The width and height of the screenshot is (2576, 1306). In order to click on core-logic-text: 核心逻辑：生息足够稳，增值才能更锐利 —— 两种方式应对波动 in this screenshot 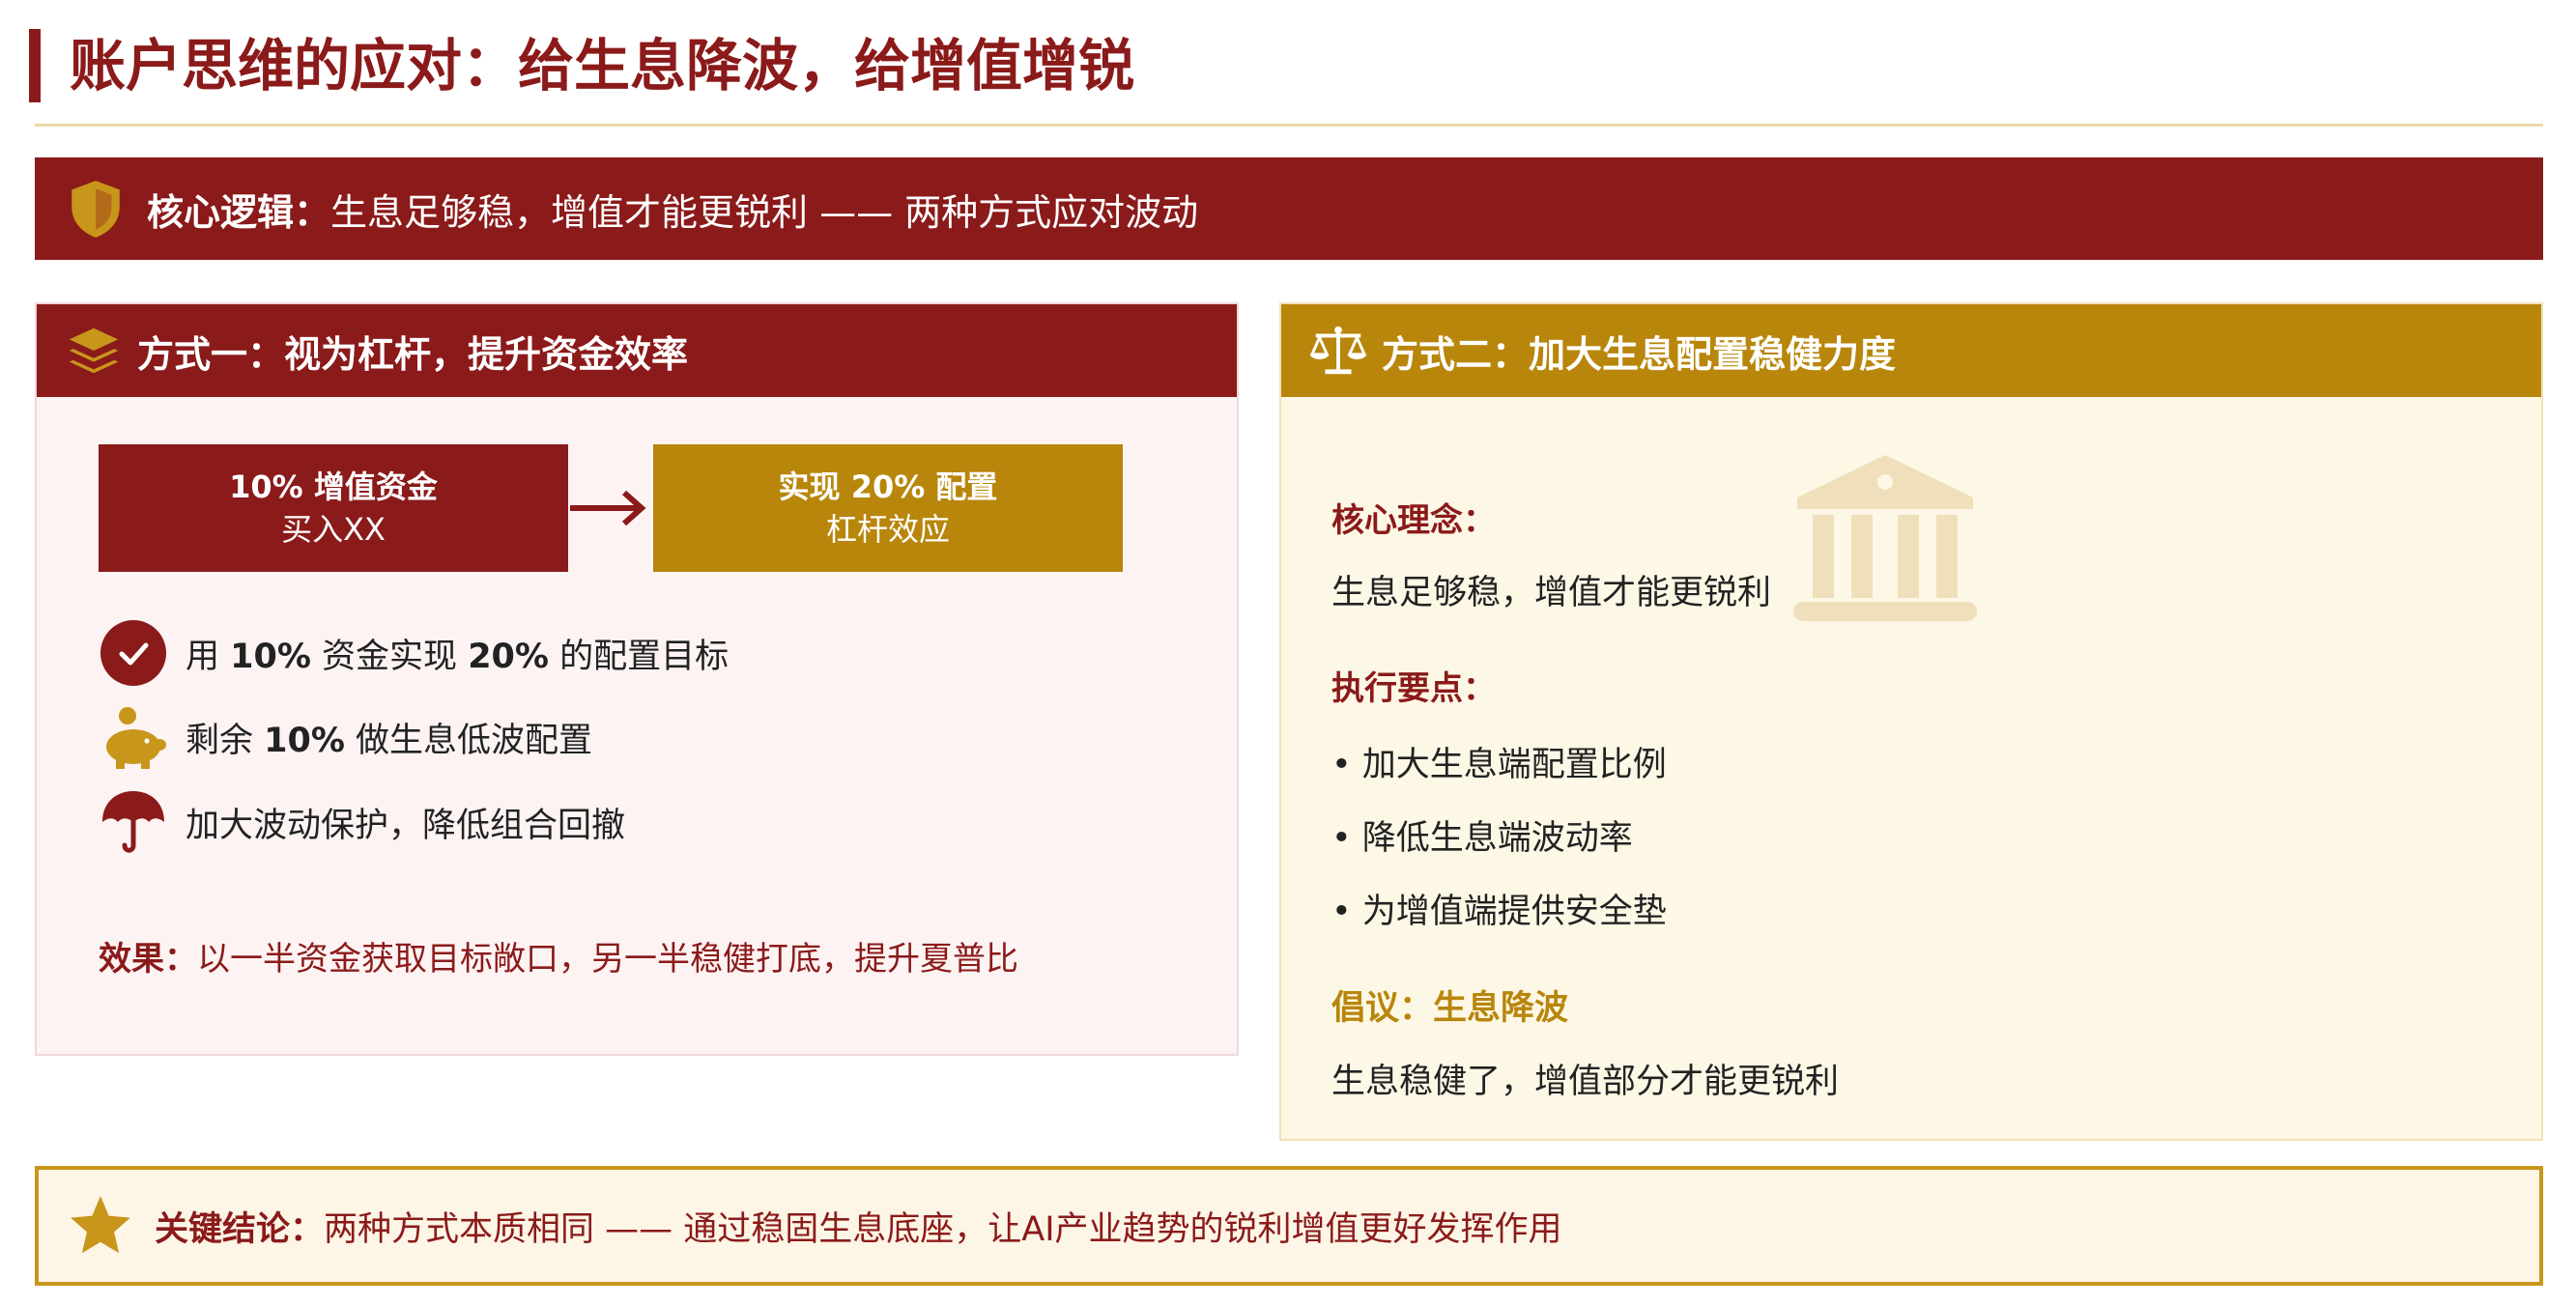, I will do `click(673, 209)`.